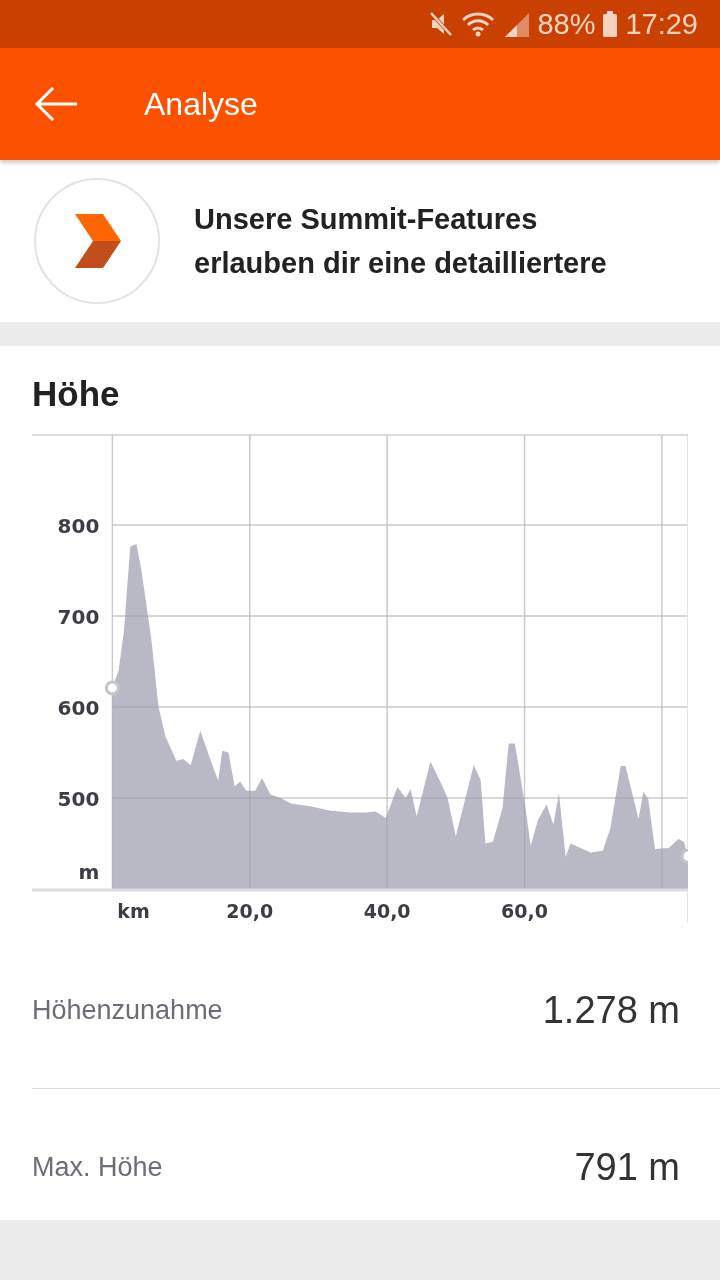  Describe the element at coordinates (78, 799) in the screenshot. I see `y-axis-label: 500` at that location.